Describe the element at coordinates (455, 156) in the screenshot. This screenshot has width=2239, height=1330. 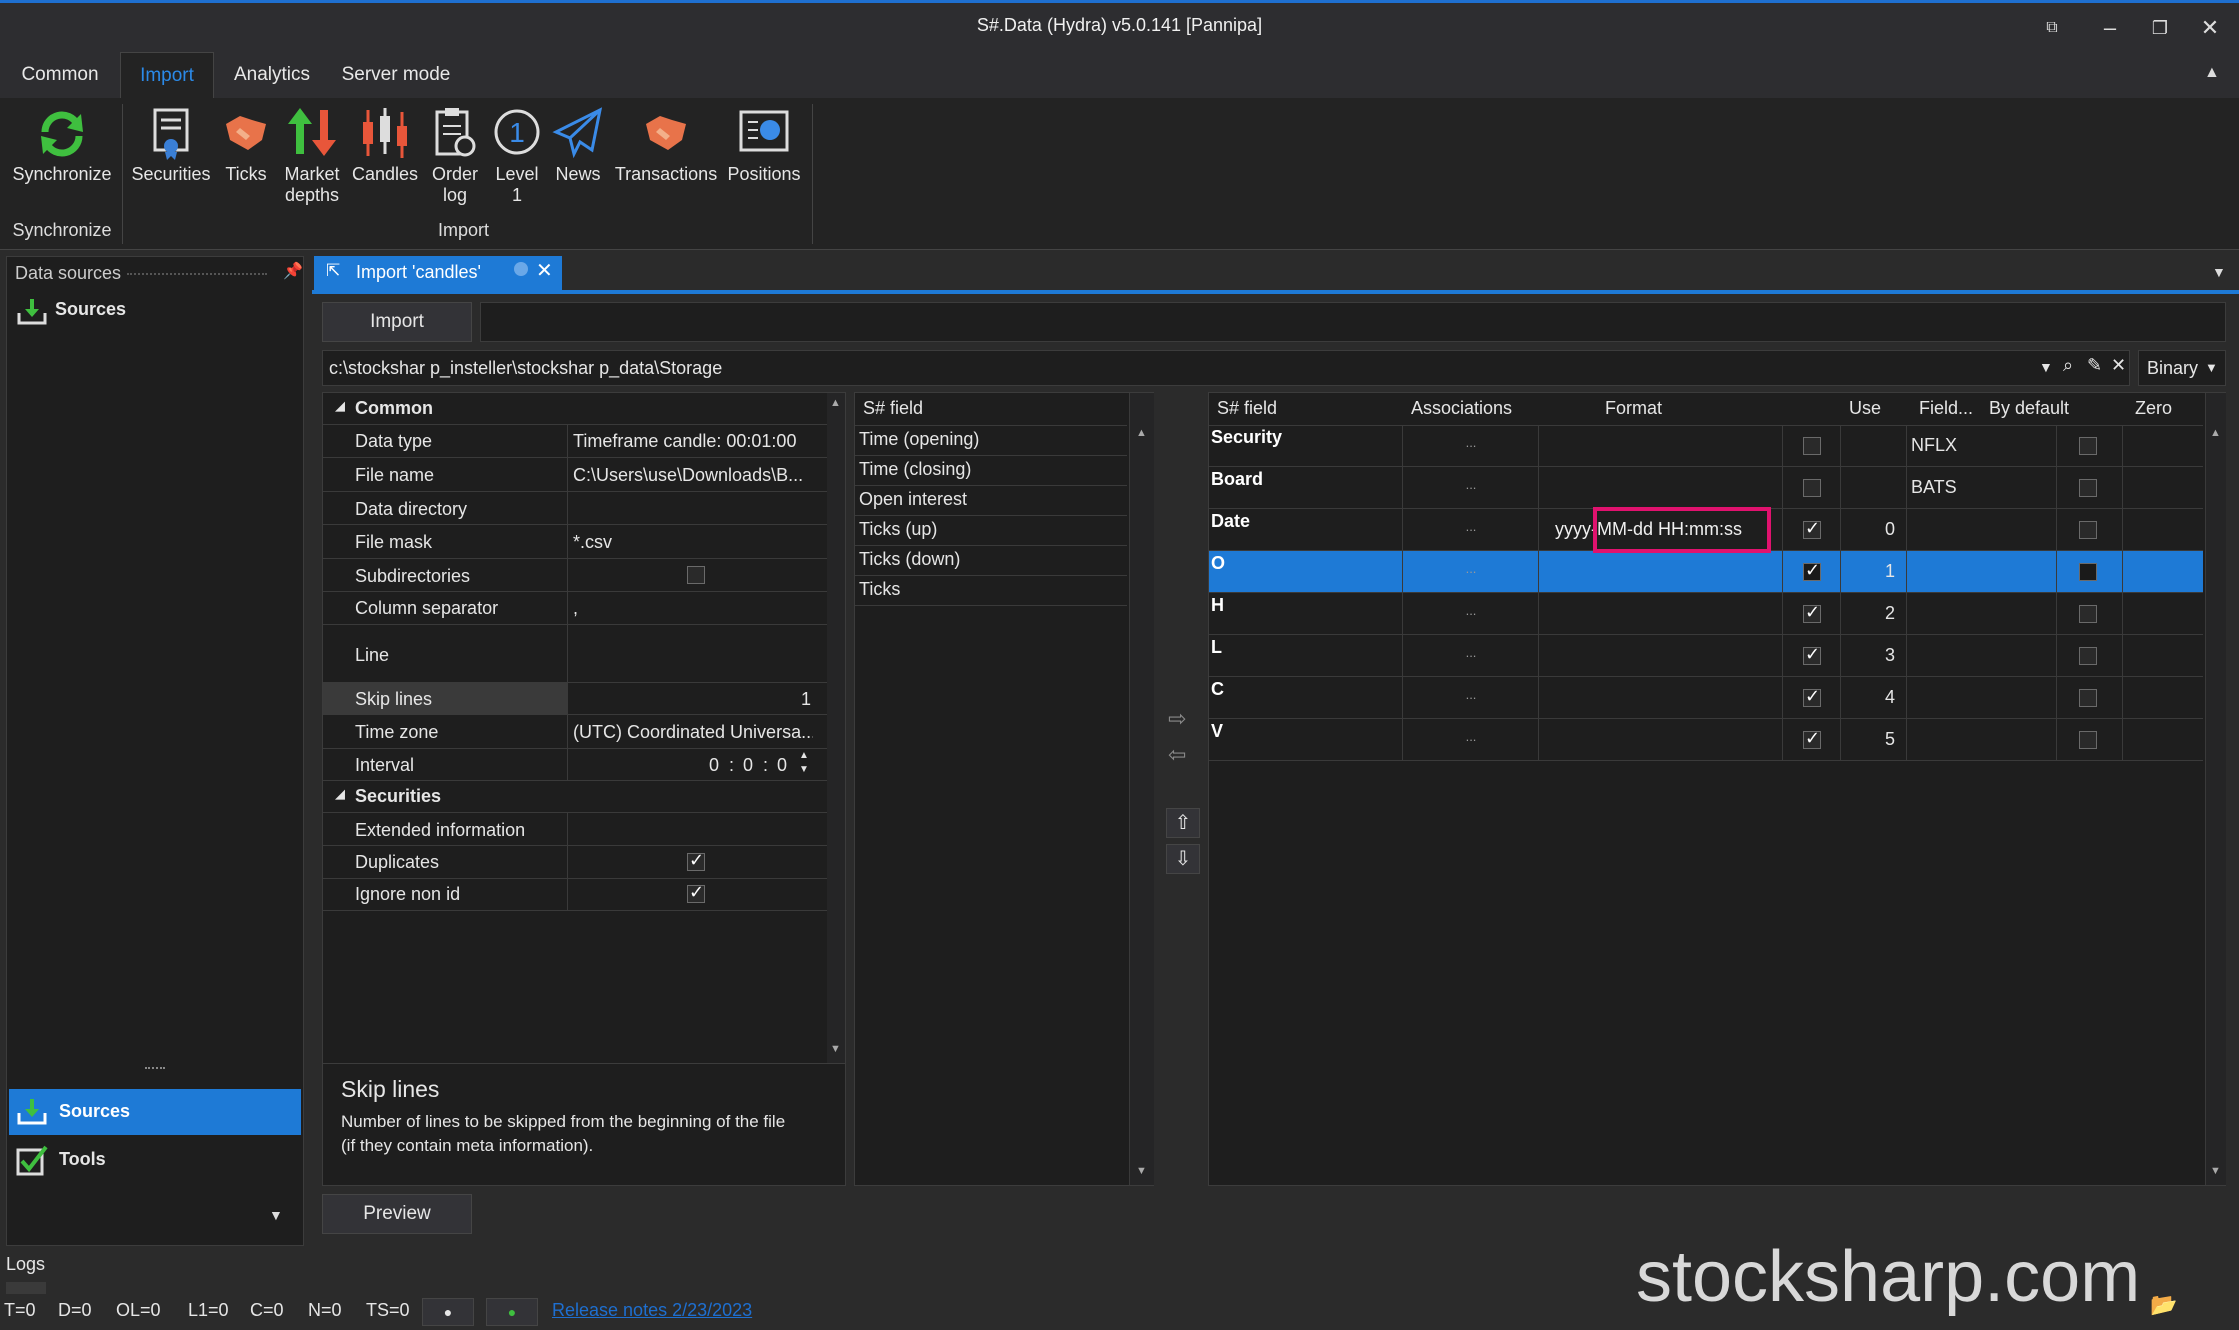
I see `order-log-button: Order log` at that location.